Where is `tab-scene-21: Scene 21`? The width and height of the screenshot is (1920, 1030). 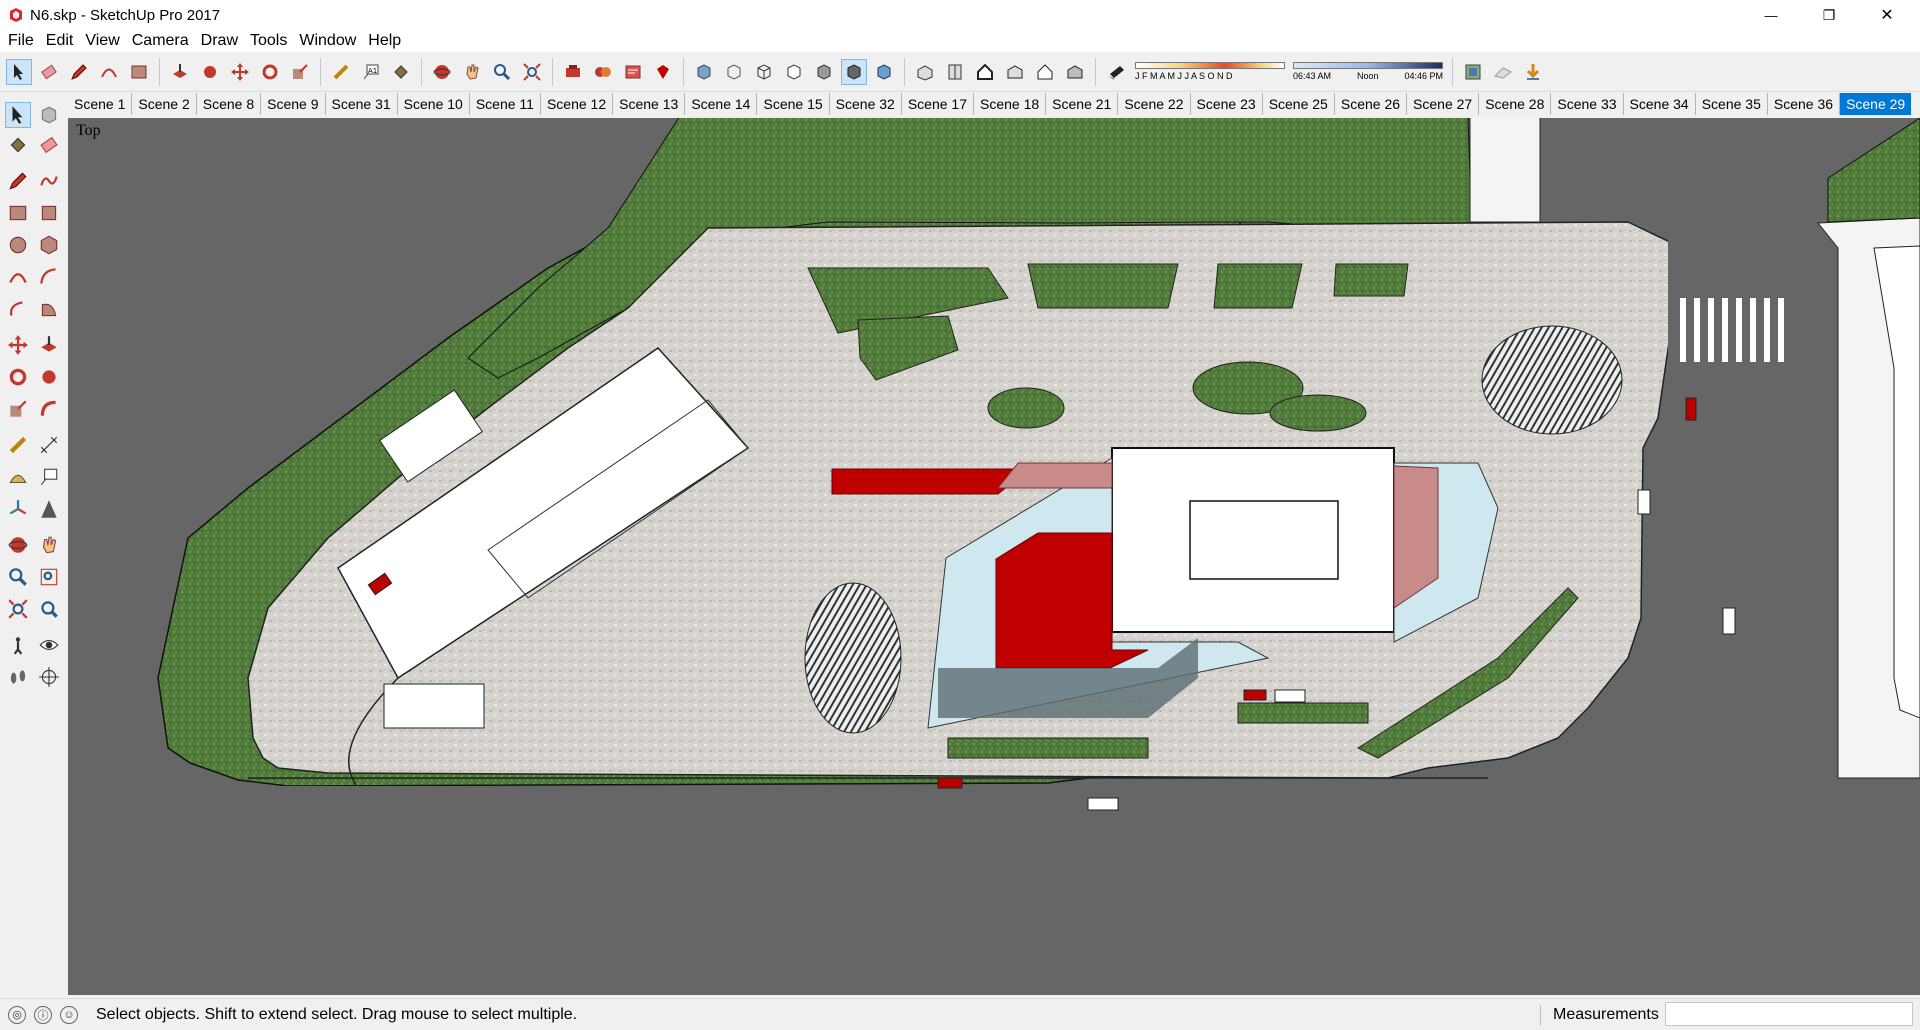 tab-scene-21: Scene 21 is located at coordinates (1082, 104).